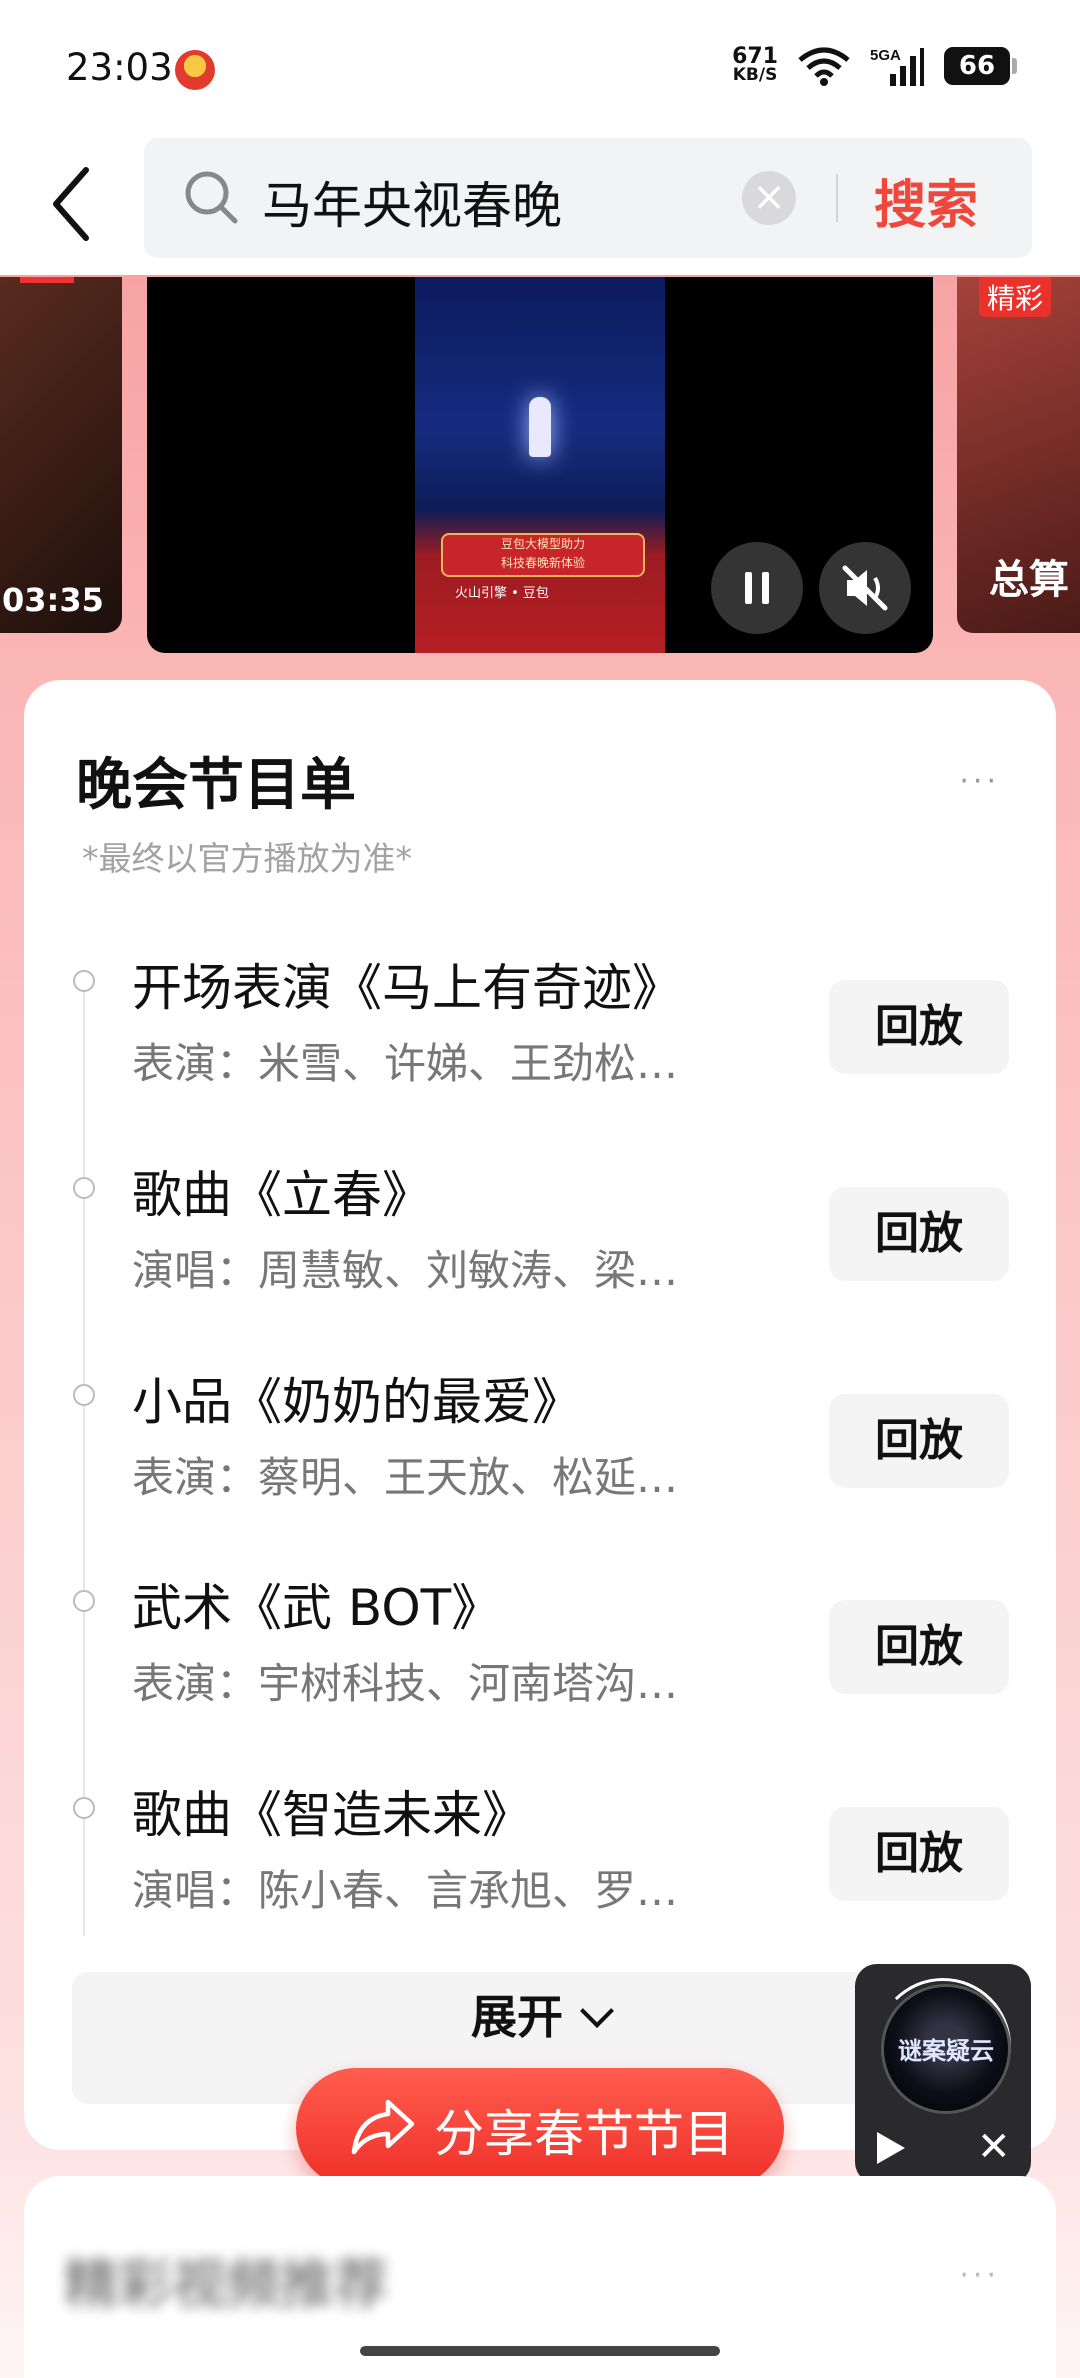  What do you see at coordinates (53, 600) in the screenshot?
I see `video-duration: 03:35` at bounding box center [53, 600].